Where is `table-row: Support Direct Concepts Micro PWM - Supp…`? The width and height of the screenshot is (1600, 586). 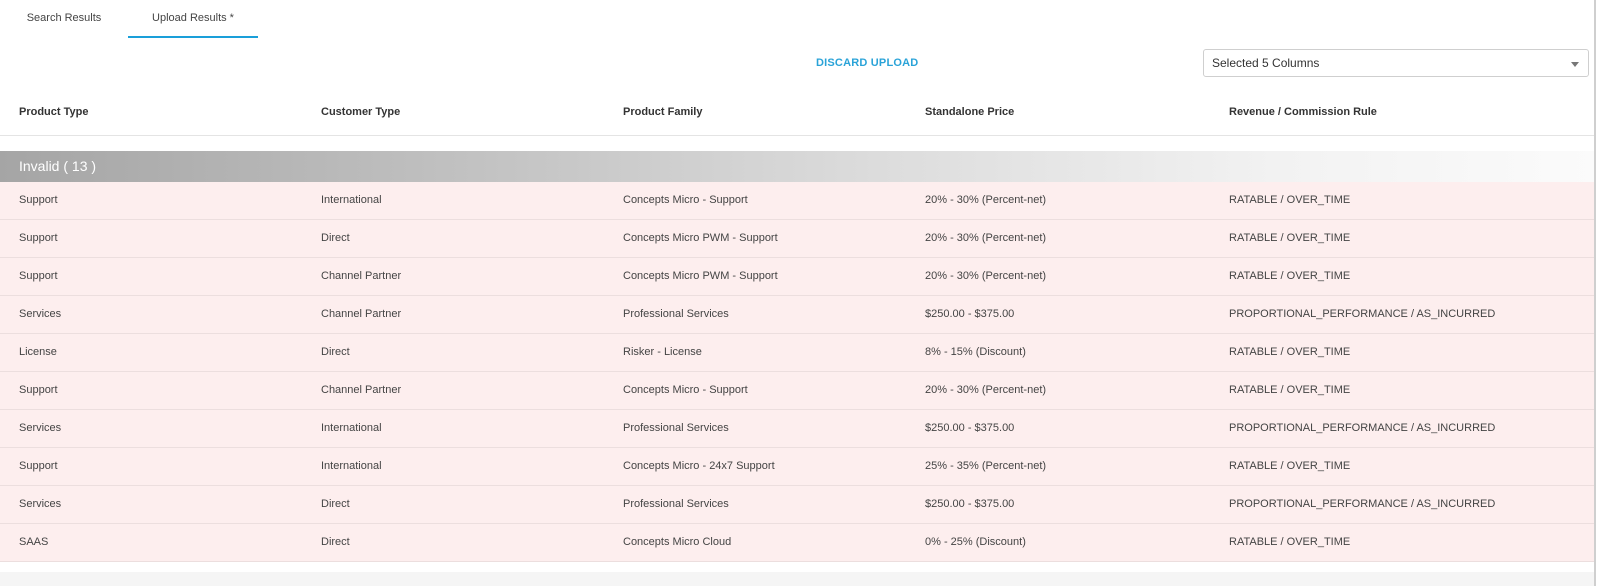
table-row: Support Direct Concepts Micro PWM - Supp… is located at coordinates (797, 239).